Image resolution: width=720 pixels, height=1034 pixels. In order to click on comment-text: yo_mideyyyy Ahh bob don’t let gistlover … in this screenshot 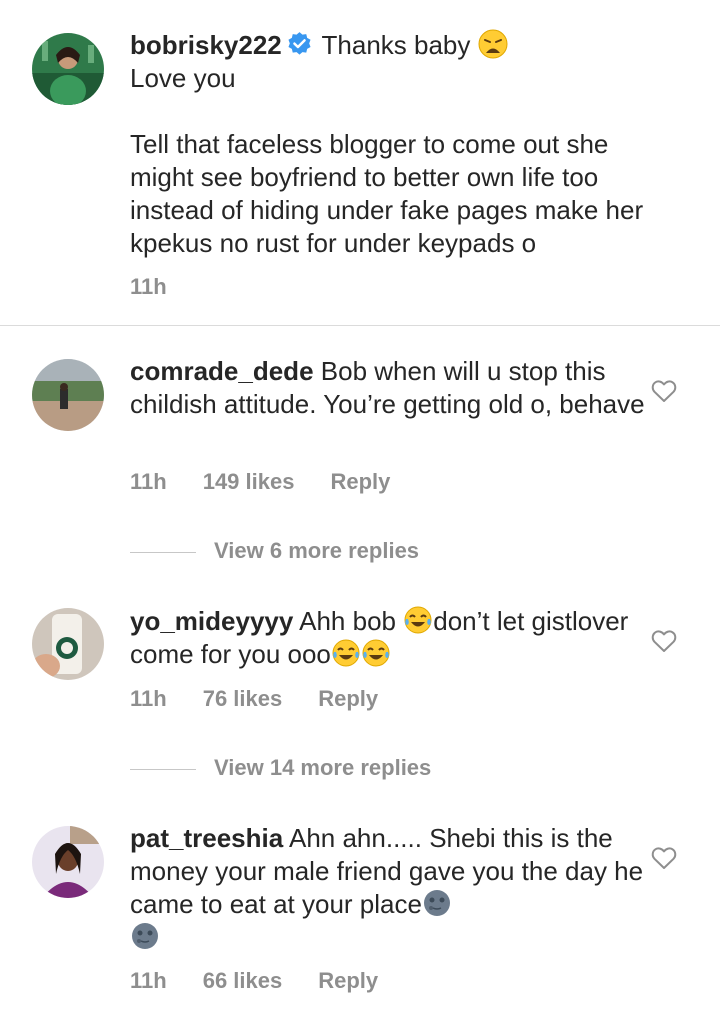, I will do `click(390, 638)`.